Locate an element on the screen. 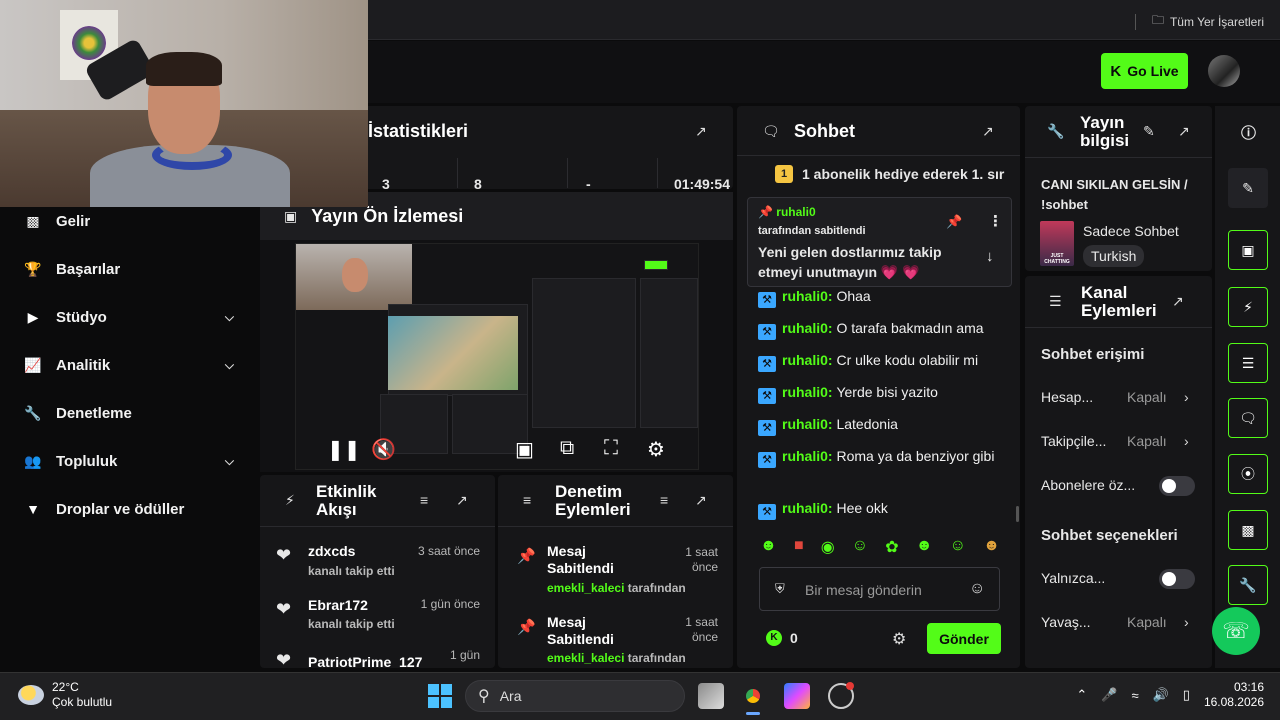  broadcast-icon: ⦿ is located at coordinates (1248, 474).